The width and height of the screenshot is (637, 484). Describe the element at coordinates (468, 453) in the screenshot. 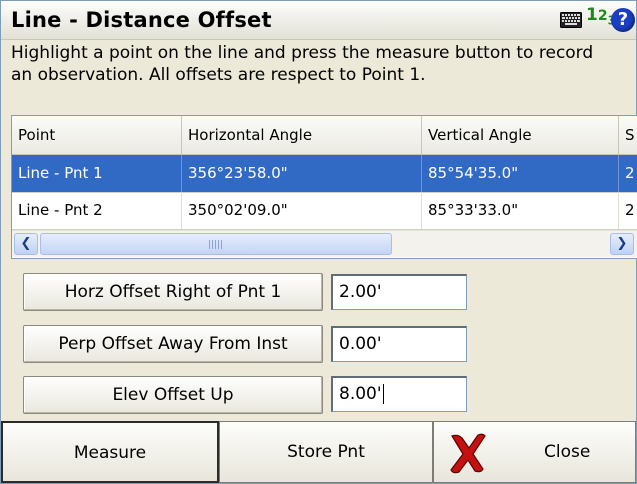

I see `close-x-icon` at that location.